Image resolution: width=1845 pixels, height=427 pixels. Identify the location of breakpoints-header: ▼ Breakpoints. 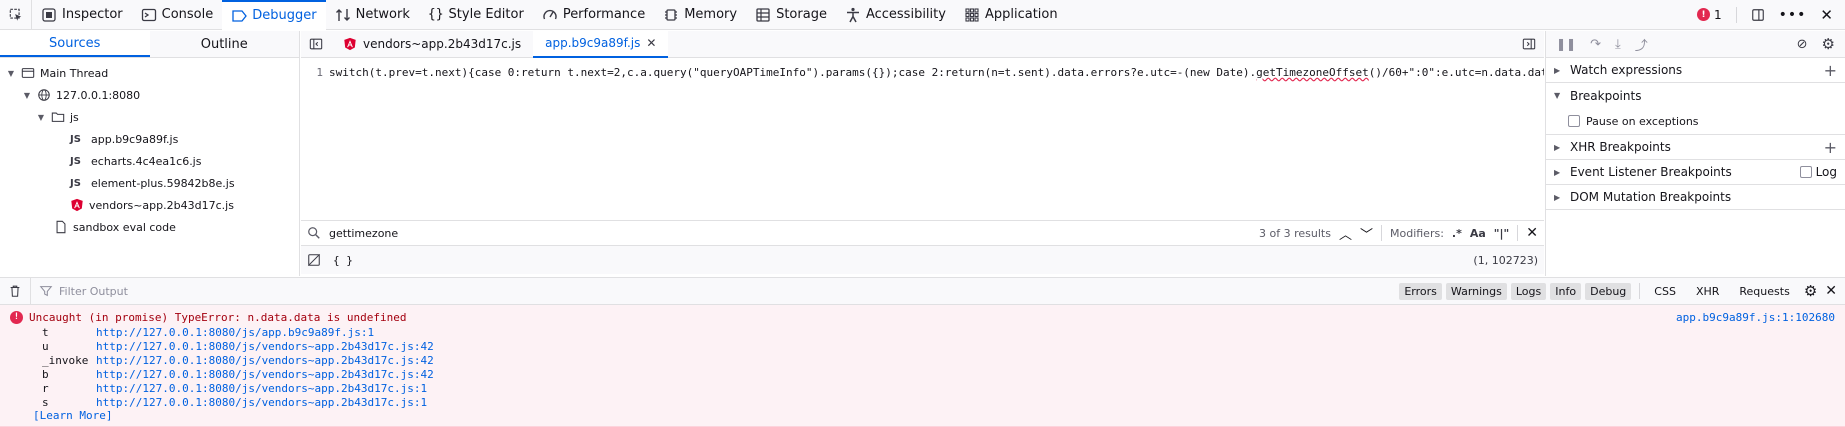
(1695, 95).